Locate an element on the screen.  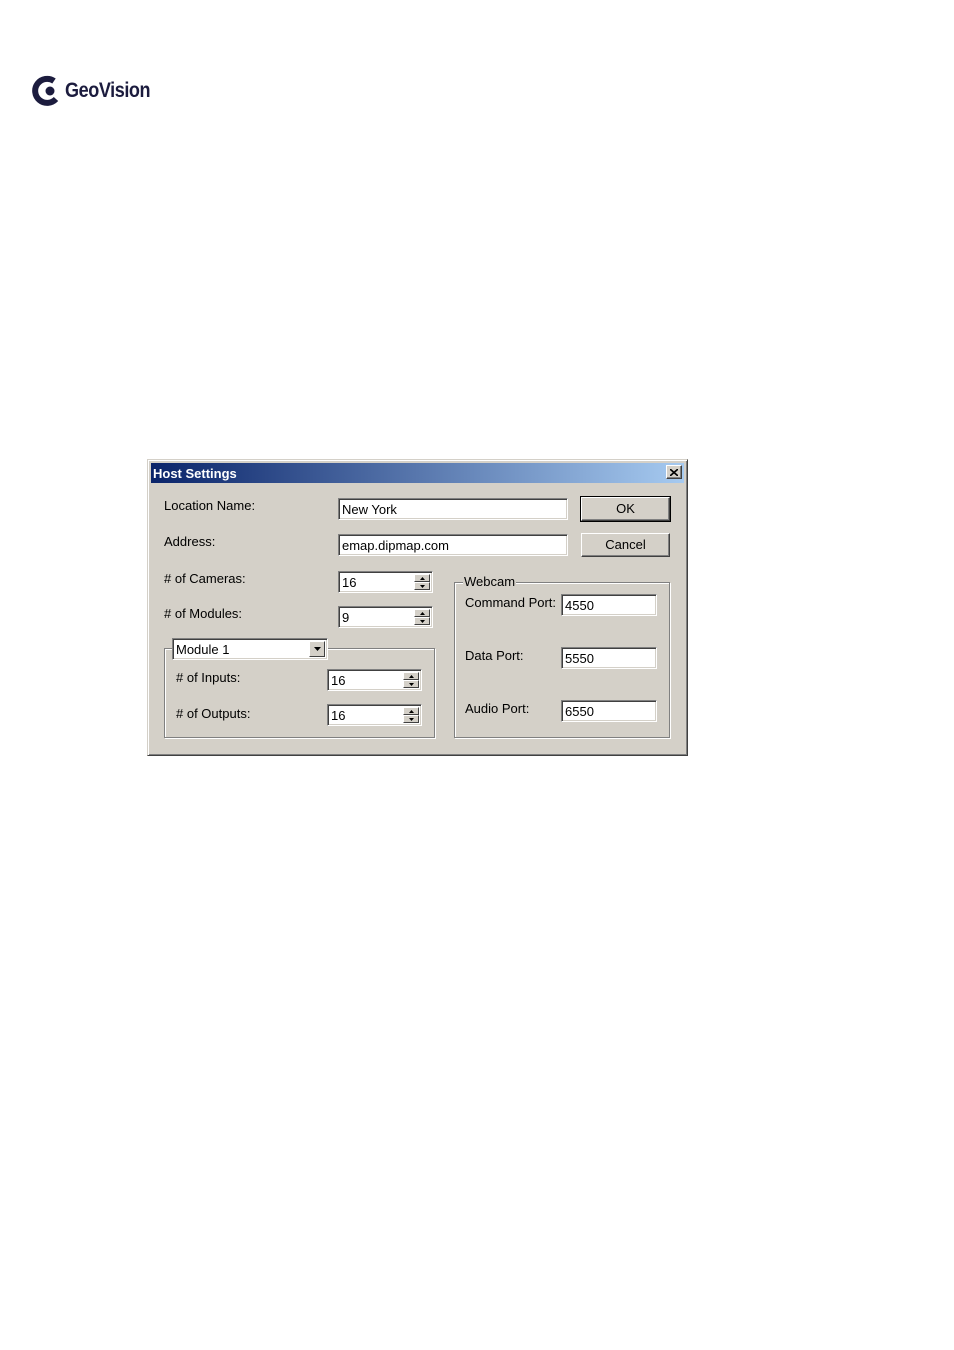
address-label: Address: is located at coordinates (190, 541).